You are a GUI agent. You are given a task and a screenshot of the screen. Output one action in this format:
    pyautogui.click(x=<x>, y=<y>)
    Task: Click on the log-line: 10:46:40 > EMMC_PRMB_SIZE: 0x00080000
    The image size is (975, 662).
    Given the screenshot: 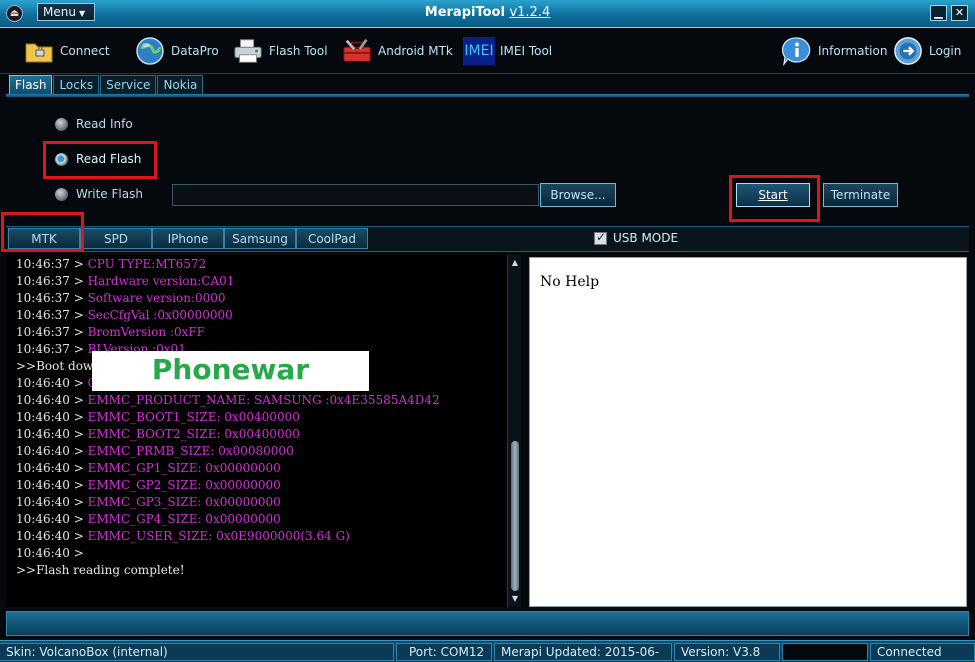 What is the action you would take?
    pyautogui.click(x=262, y=451)
    